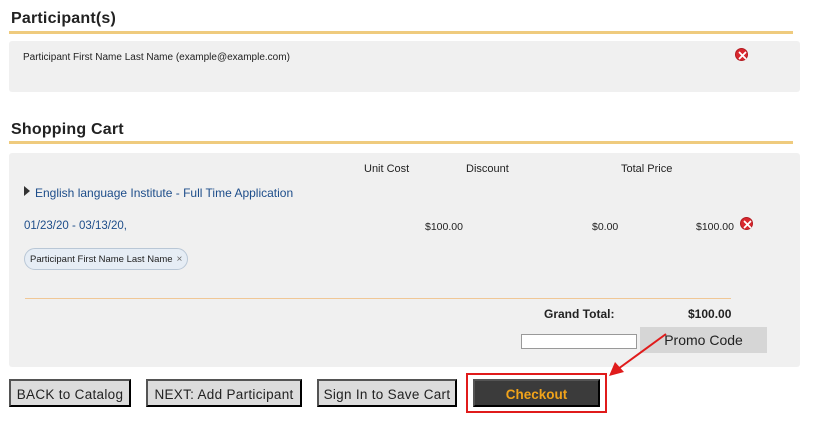 Image resolution: width=814 pixels, height=423 pixels. What do you see at coordinates (638, 354) in the screenshot?
I see `annotation-arrow` at bounding box center [638, 354].